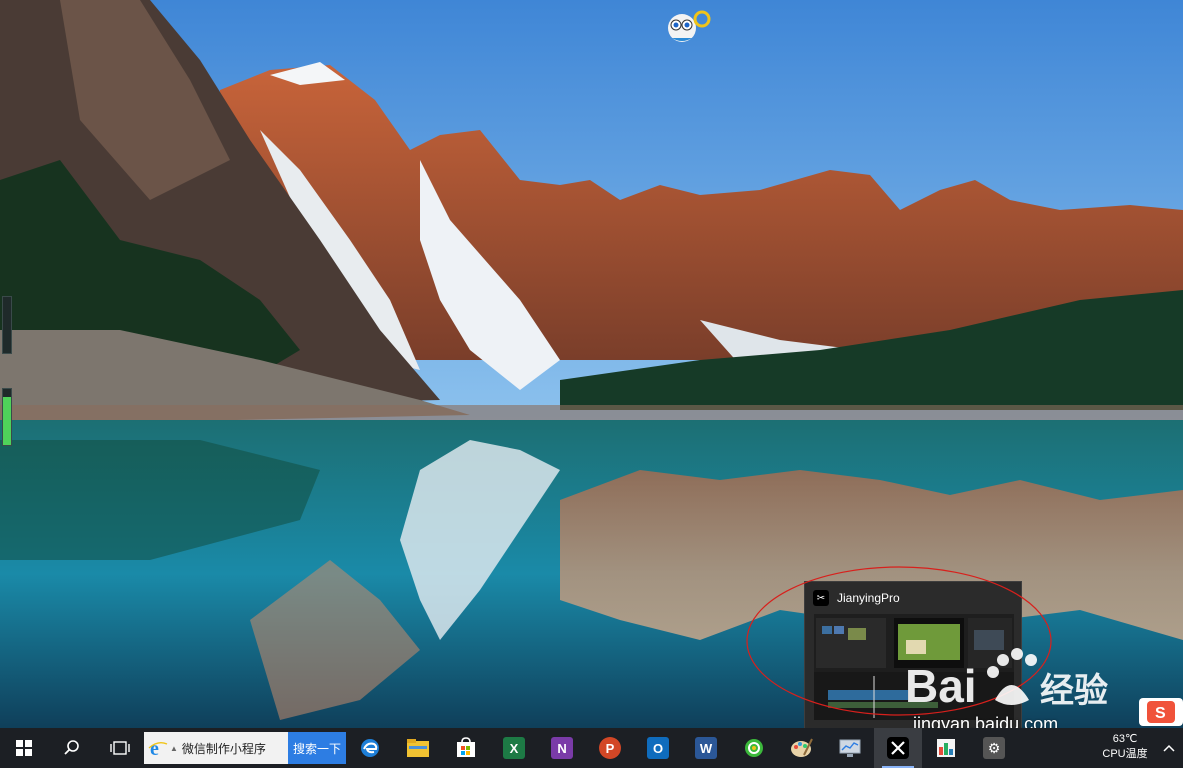 This screenshot has height=768, width=1183. What do you see at coordinates (1074, 691) in the screenshot?
I see `svg-text: 经验` at bounding box center [1074, 691].